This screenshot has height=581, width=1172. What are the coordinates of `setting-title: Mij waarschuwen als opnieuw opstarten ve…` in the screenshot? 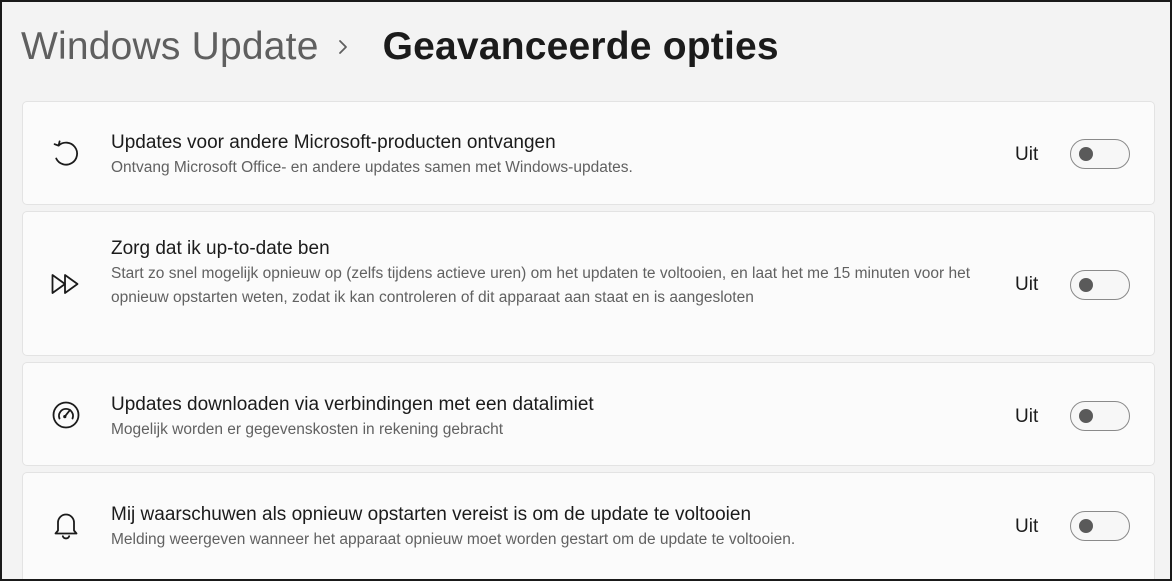 It's located at (431, 514).